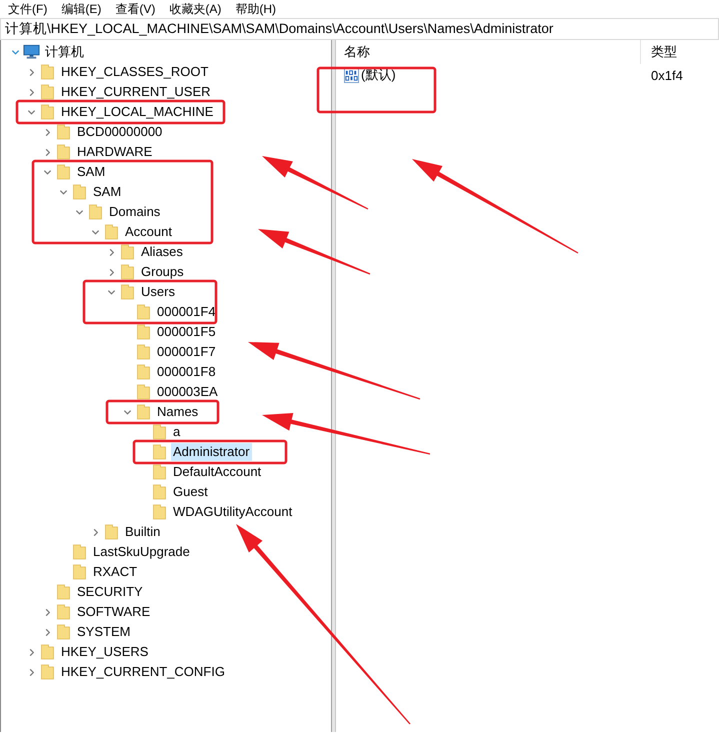 This screenshot has height=733, width=719. What do you see at coordinates (162, 252) in the screenshot?
I see `tree-item: Aliases` at bounding box center [162, 252].